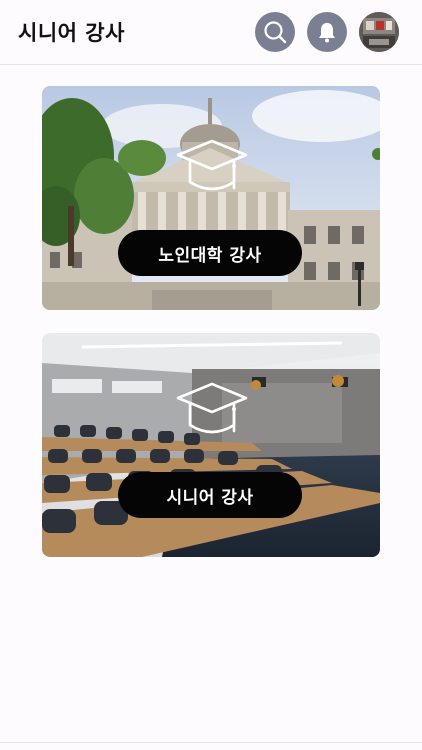 This screenshot has width=422, height=750. I want to click on profile-avatar, so click(379, 32).